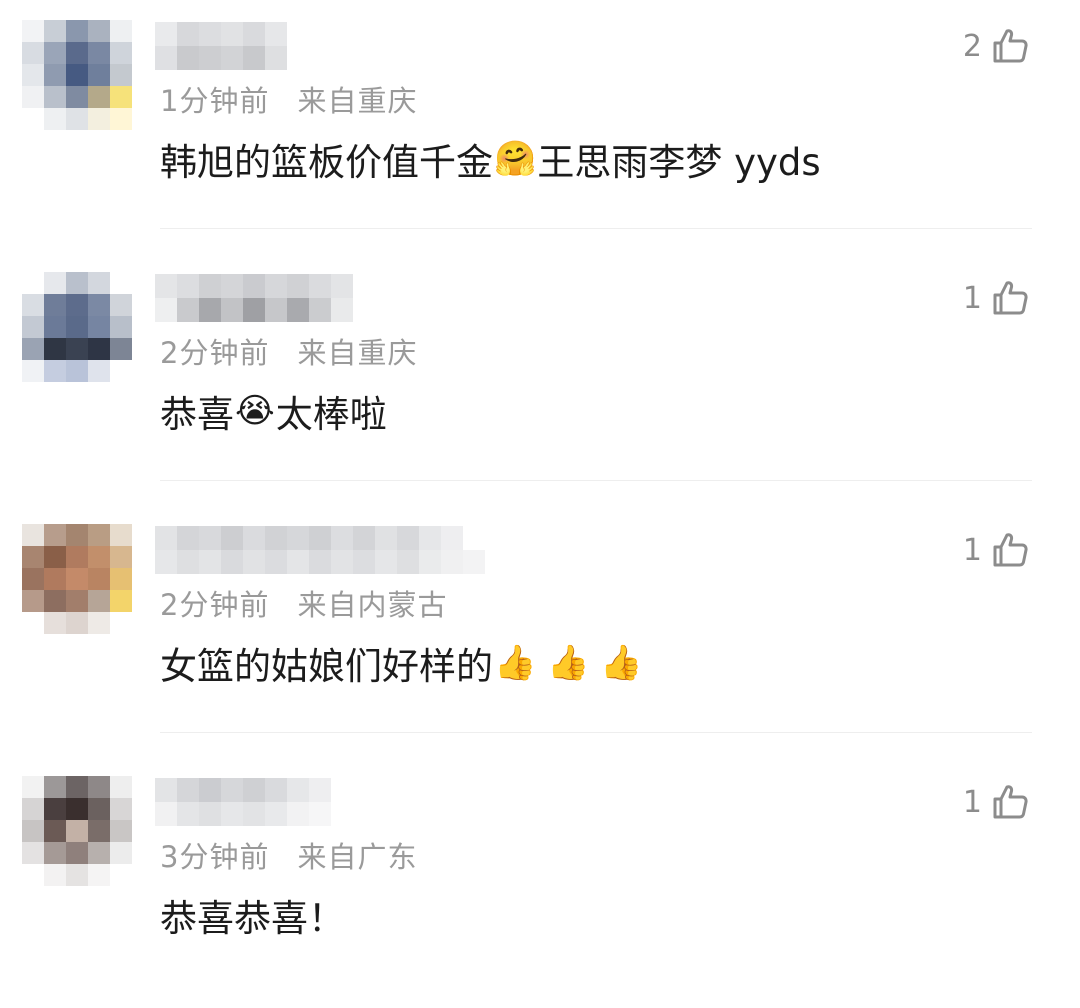  What do you see at coordinates (326, 666) in the screenshot?
I see `comment-text-part: 女篮的姑娘们好样的` at bounding box center [326, 666].